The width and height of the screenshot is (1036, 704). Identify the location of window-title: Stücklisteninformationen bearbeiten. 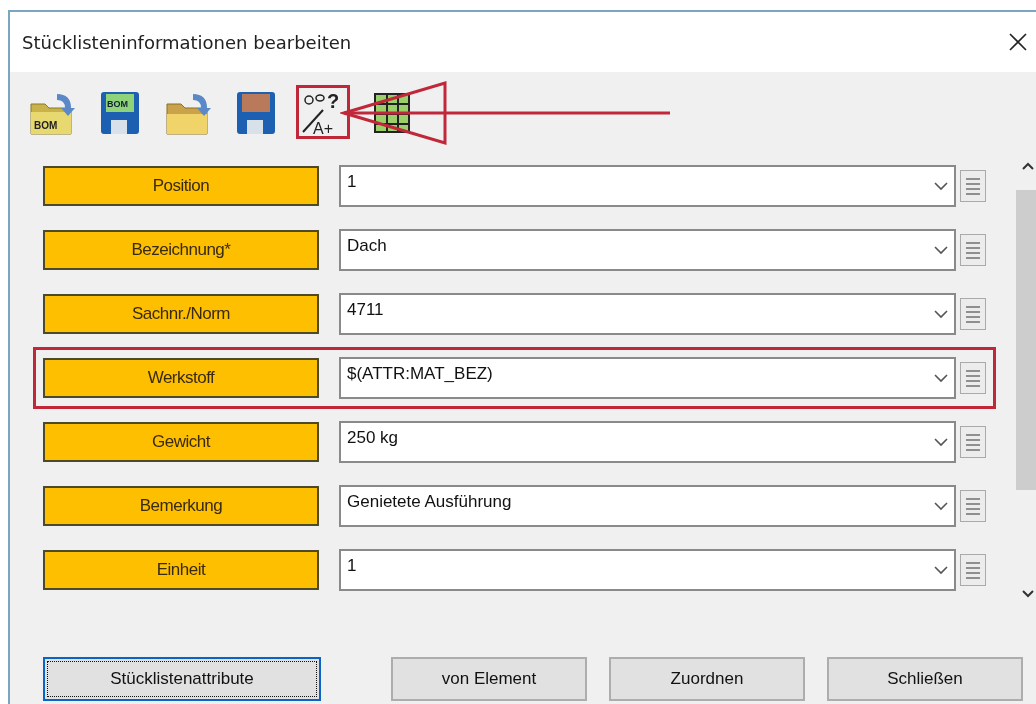
(187, 42).